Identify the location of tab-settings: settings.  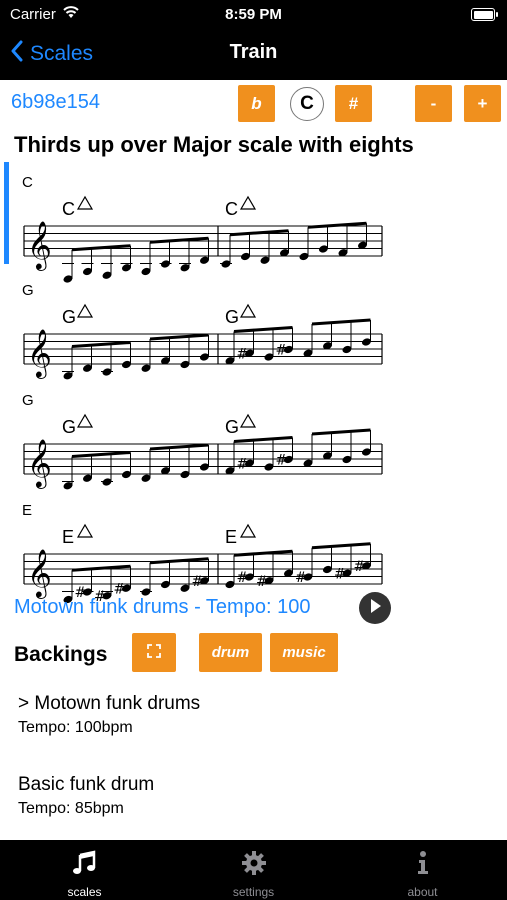
(253, 870).